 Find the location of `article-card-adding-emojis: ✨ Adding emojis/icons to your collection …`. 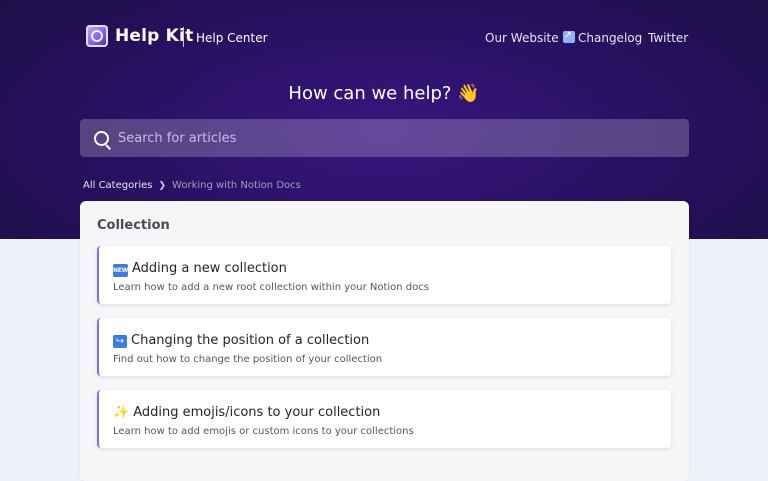

article-card-adding-emojis: ✨ Adding emojis/icons to your collection … is located at coordinates (384, 419).